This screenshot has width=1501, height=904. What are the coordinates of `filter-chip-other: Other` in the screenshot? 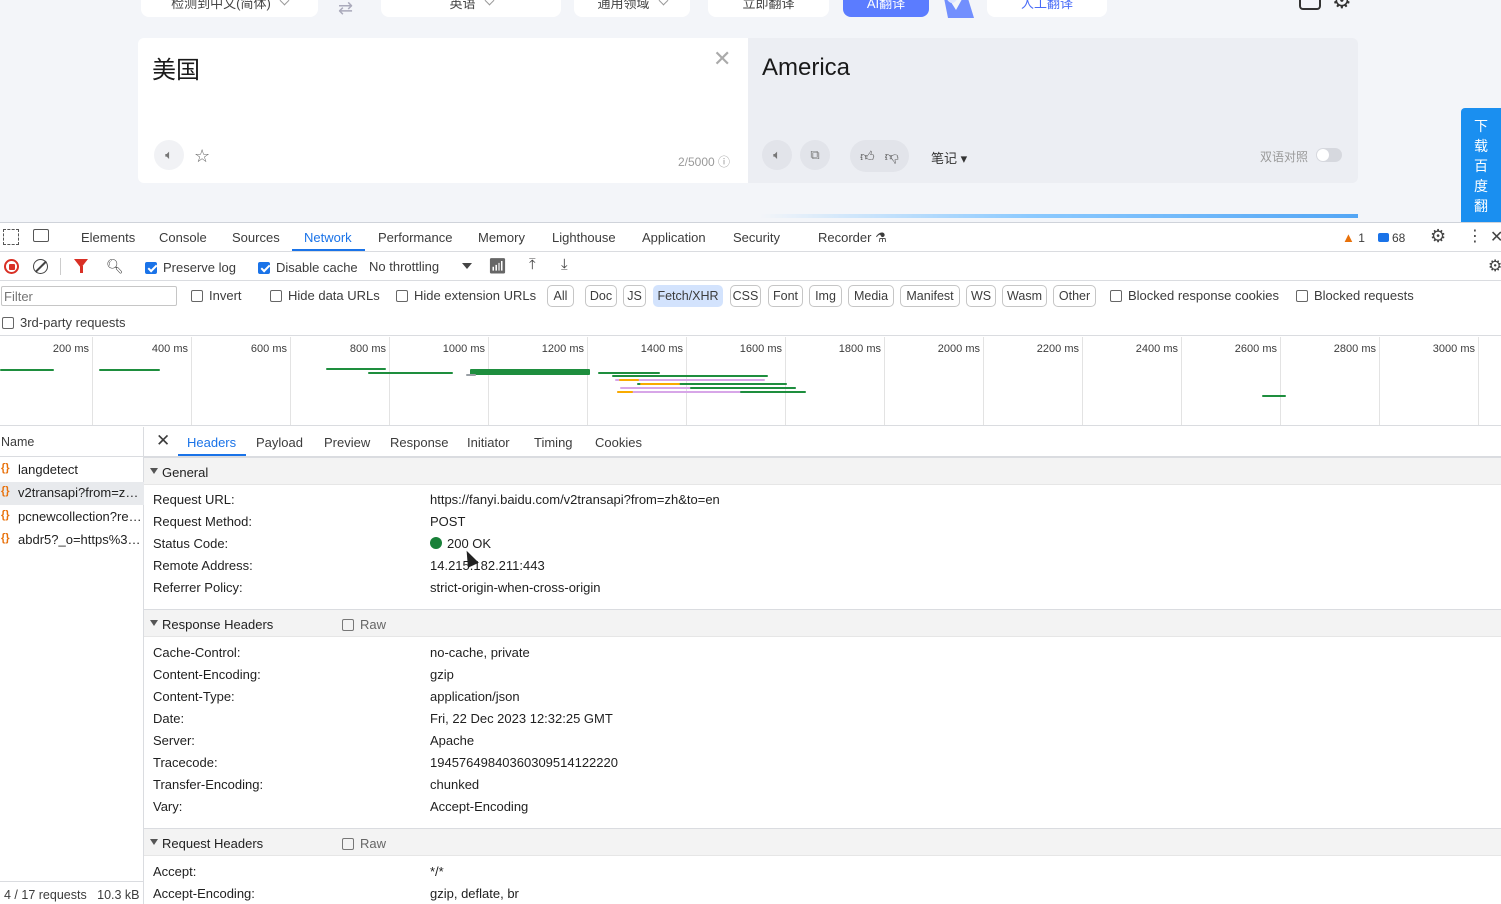 It's located at (1074, 296).